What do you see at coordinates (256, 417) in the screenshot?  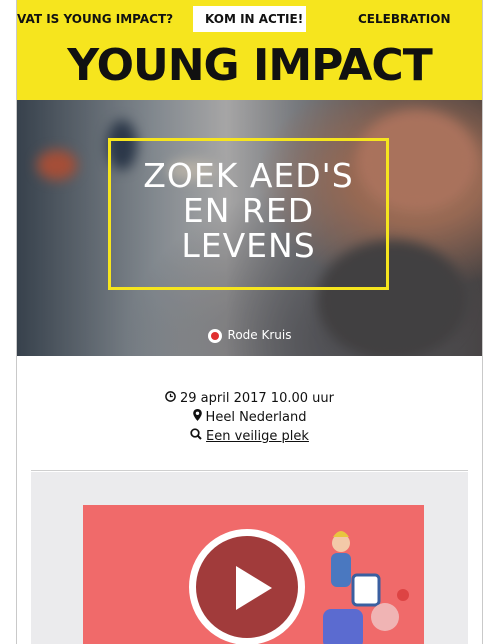 I see `event-location-text: Heel Nederland` at bounding box center [256, 417].